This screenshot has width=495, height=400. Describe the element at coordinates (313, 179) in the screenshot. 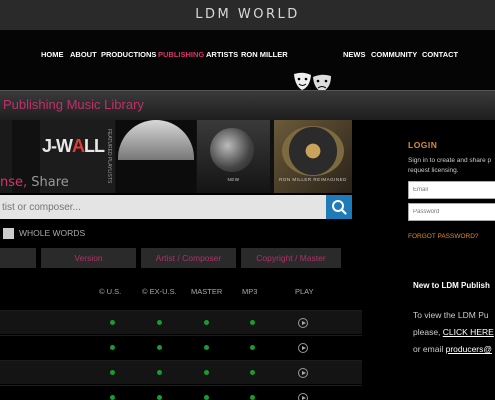

I see `tile-caption-ron-miller: RON MILLER REIMAGINED` at that location.